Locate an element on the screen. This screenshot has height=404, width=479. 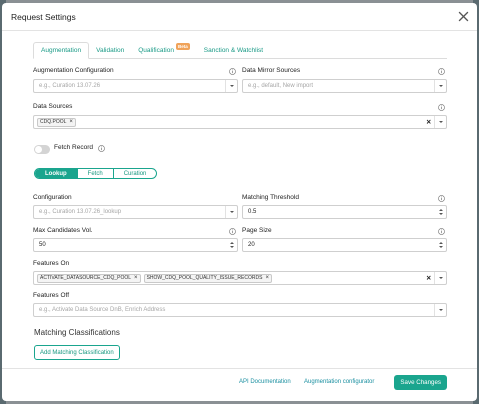
close-icon is located at coordinates (463, 16).